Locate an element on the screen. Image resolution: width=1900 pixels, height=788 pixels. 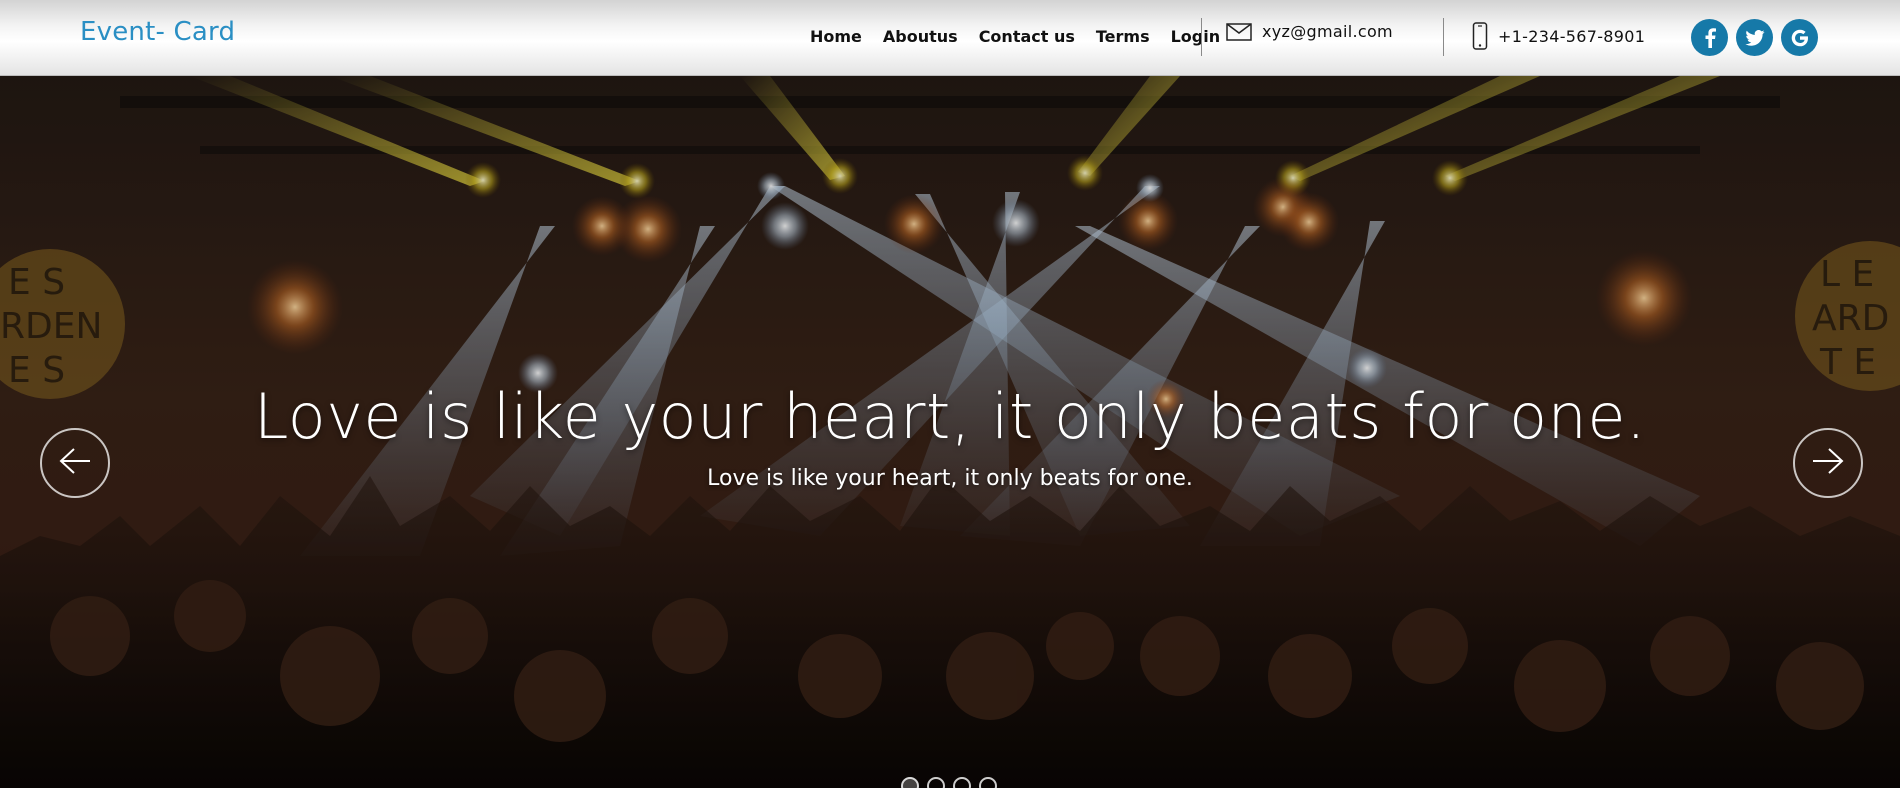
nav-contact-us: Contact us is located at coordinates (1027, 36).